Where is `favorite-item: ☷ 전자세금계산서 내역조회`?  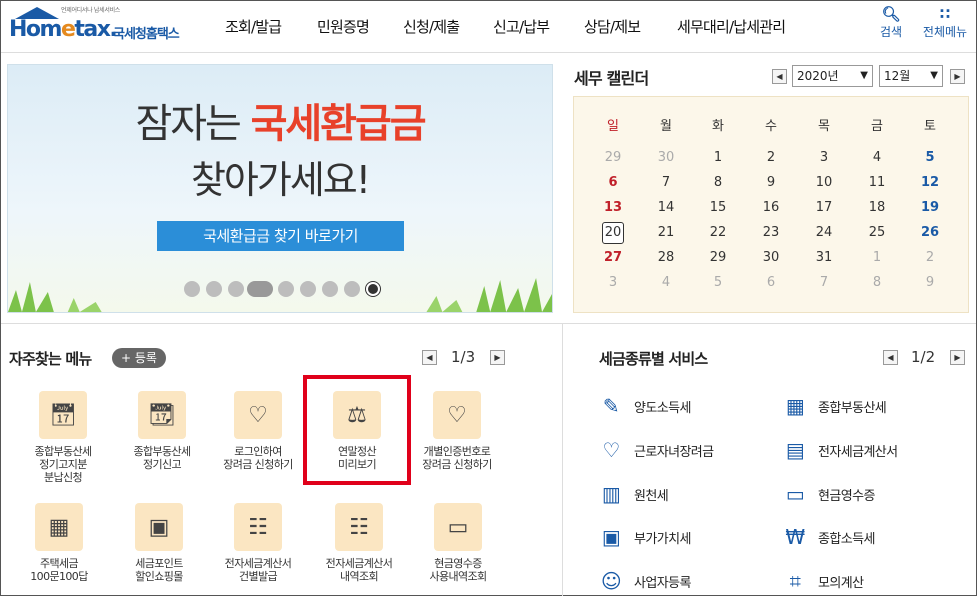
favorite-item: ☷ 전자세금계산서 내역조회 is located at coordinates (359, 543).